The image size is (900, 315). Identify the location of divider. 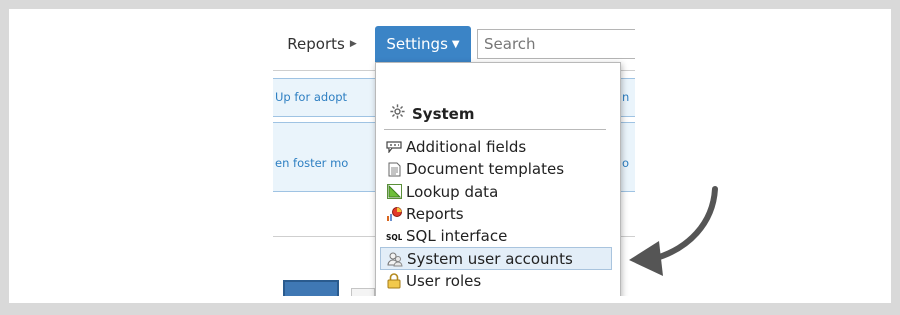
(495, 129).